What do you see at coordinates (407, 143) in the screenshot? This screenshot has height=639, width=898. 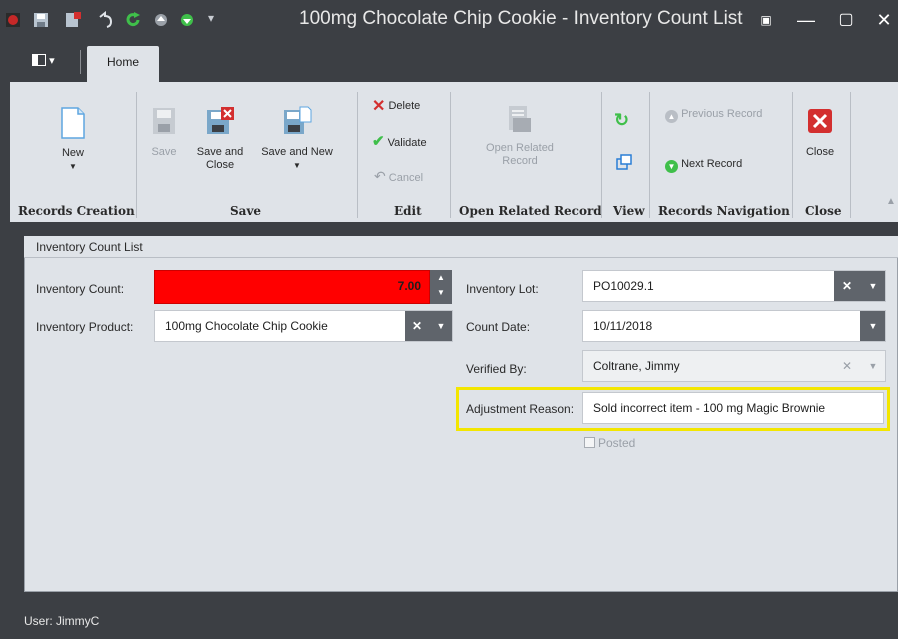 I see `validate-label: Validate` at bounding box center [407, 143].